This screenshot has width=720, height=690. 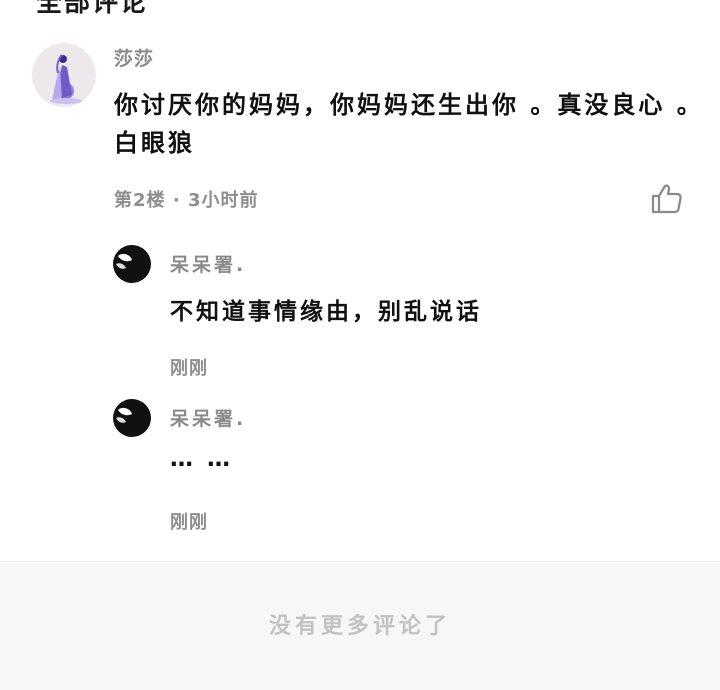 I want to click on comment-meta: 第2楼 · 3小时前, so click(x=186, y=199).